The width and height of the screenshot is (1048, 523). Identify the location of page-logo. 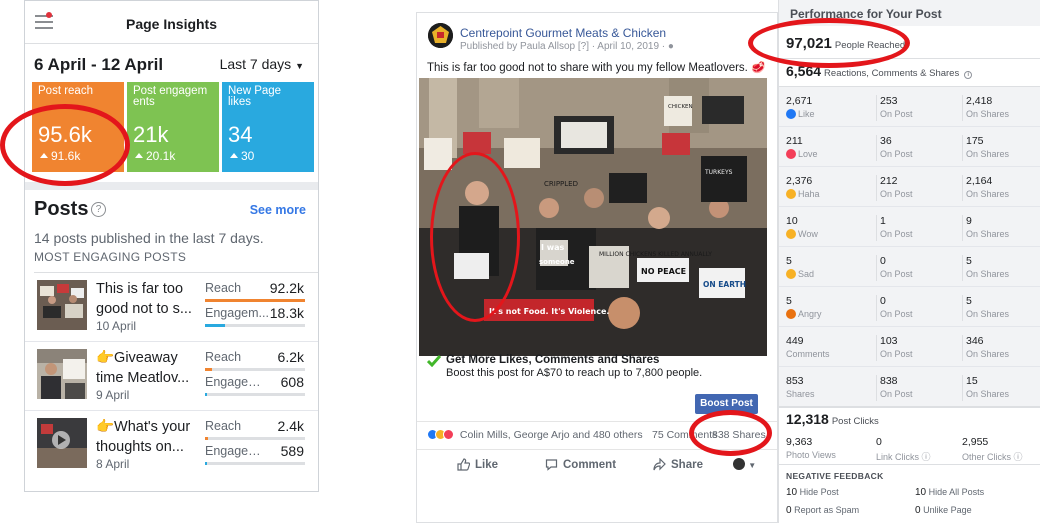
(440, 35).